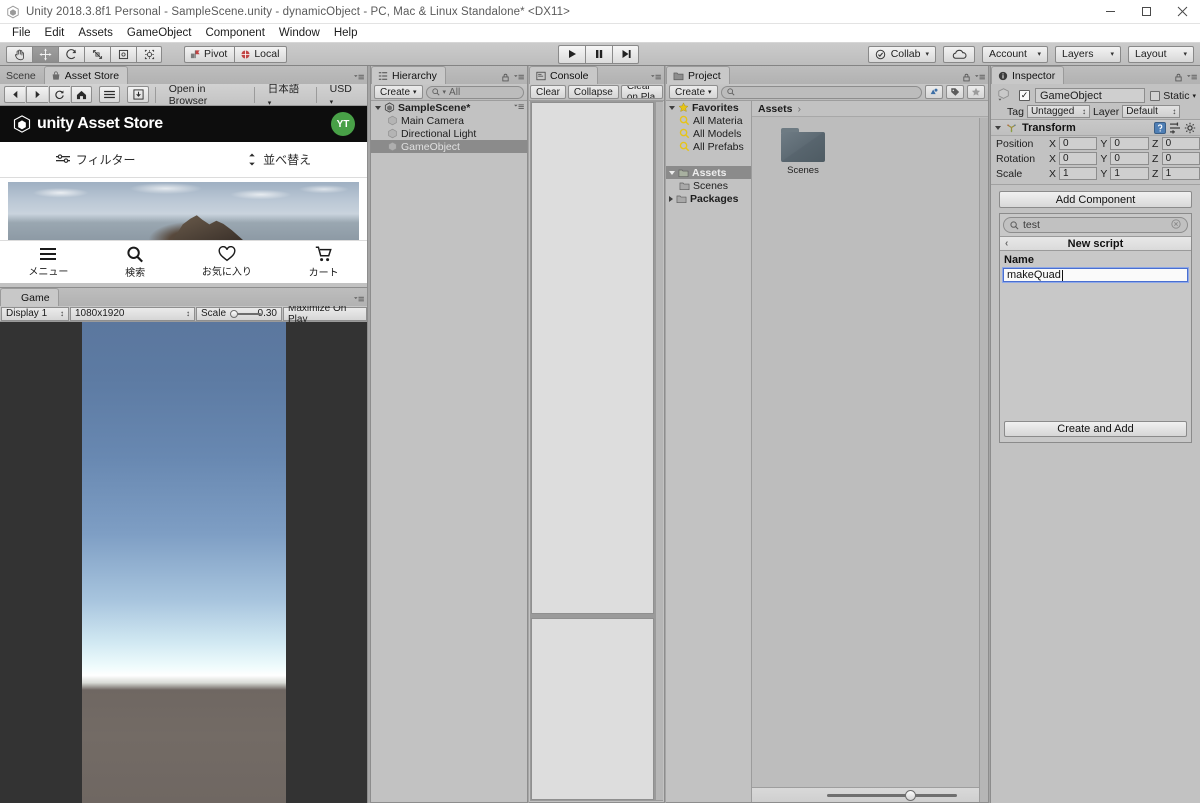  What do you see at coordinates (625, 54) in the screenshot?
I see `step-button` at bounding box center [625, 54].